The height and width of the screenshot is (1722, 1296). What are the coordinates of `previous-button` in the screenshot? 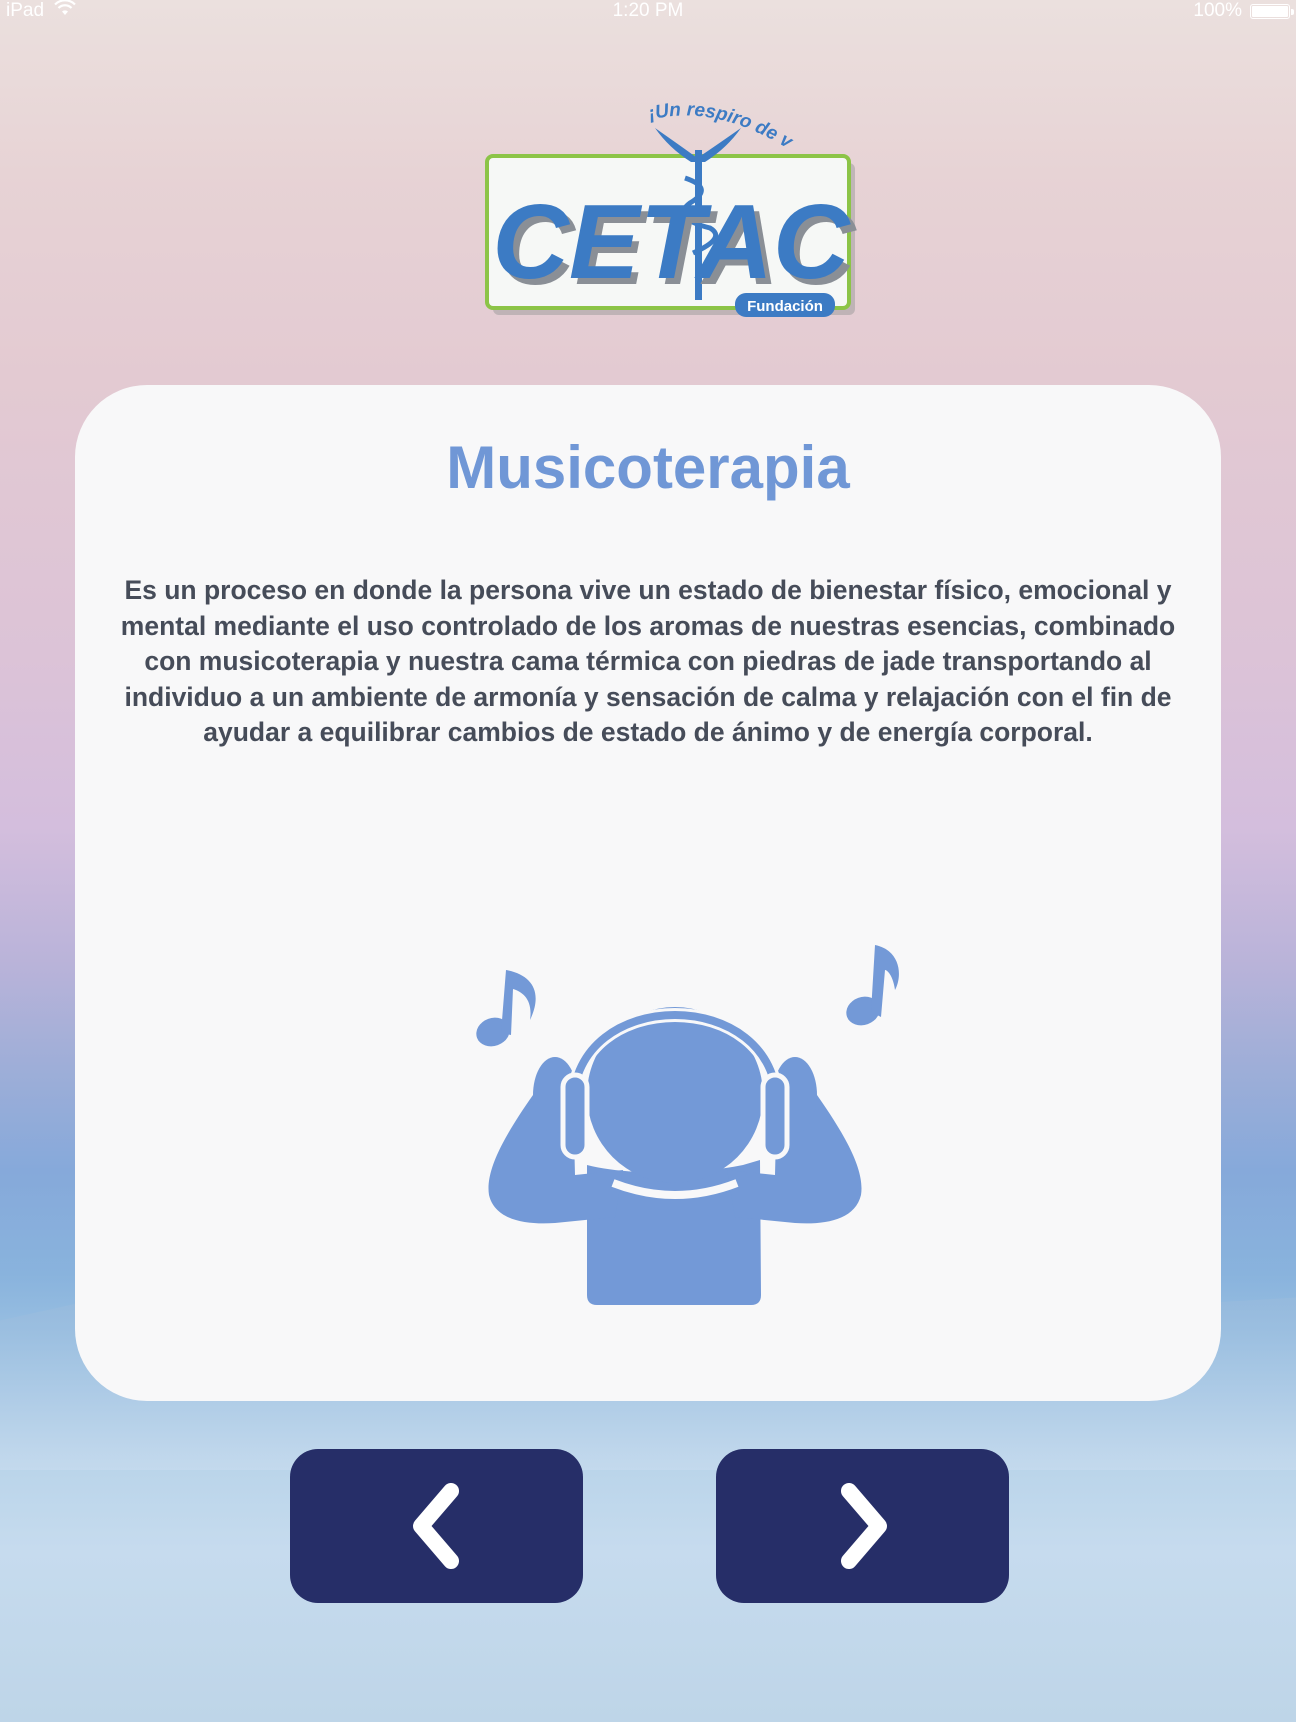 It's located at (436, 1526).